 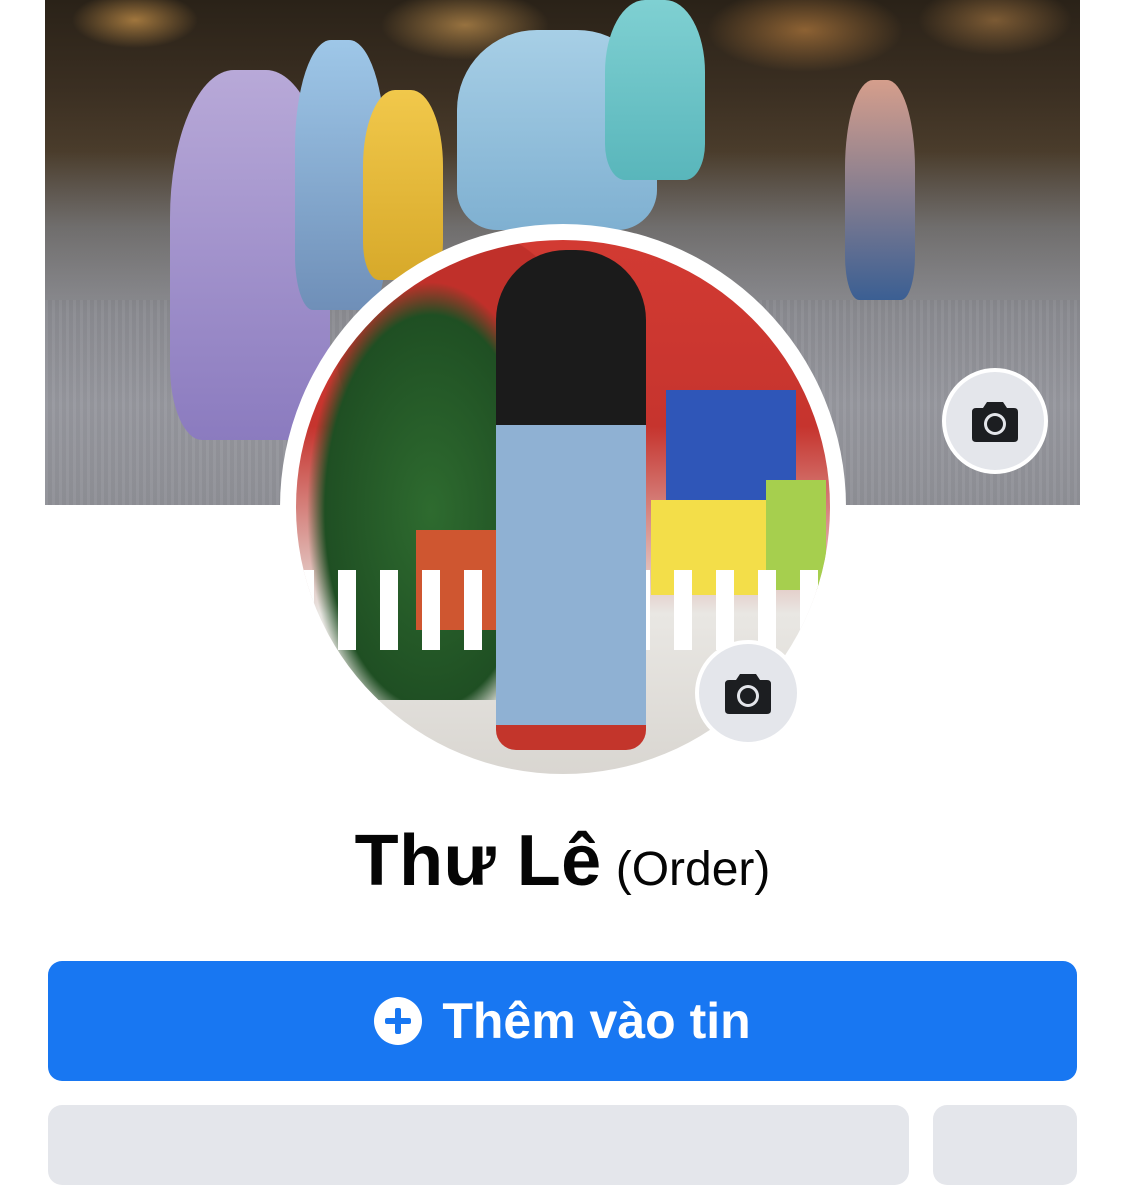 I want to click on add-to-story-button: Thêm vào tin, so click(x=562, y=1021).